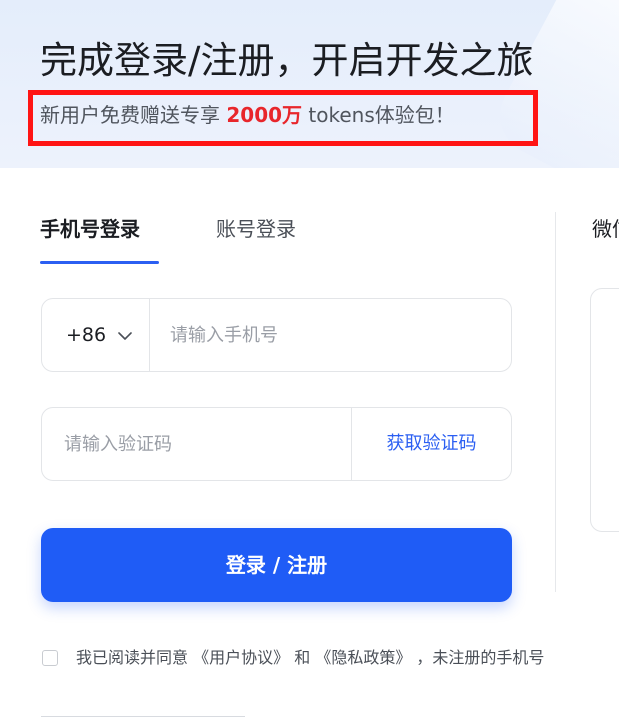 The width and height of the screenshot is (619, 720). I want to click on page-title: 完成登录/注册，开启开发之旅, so click(287, 60).